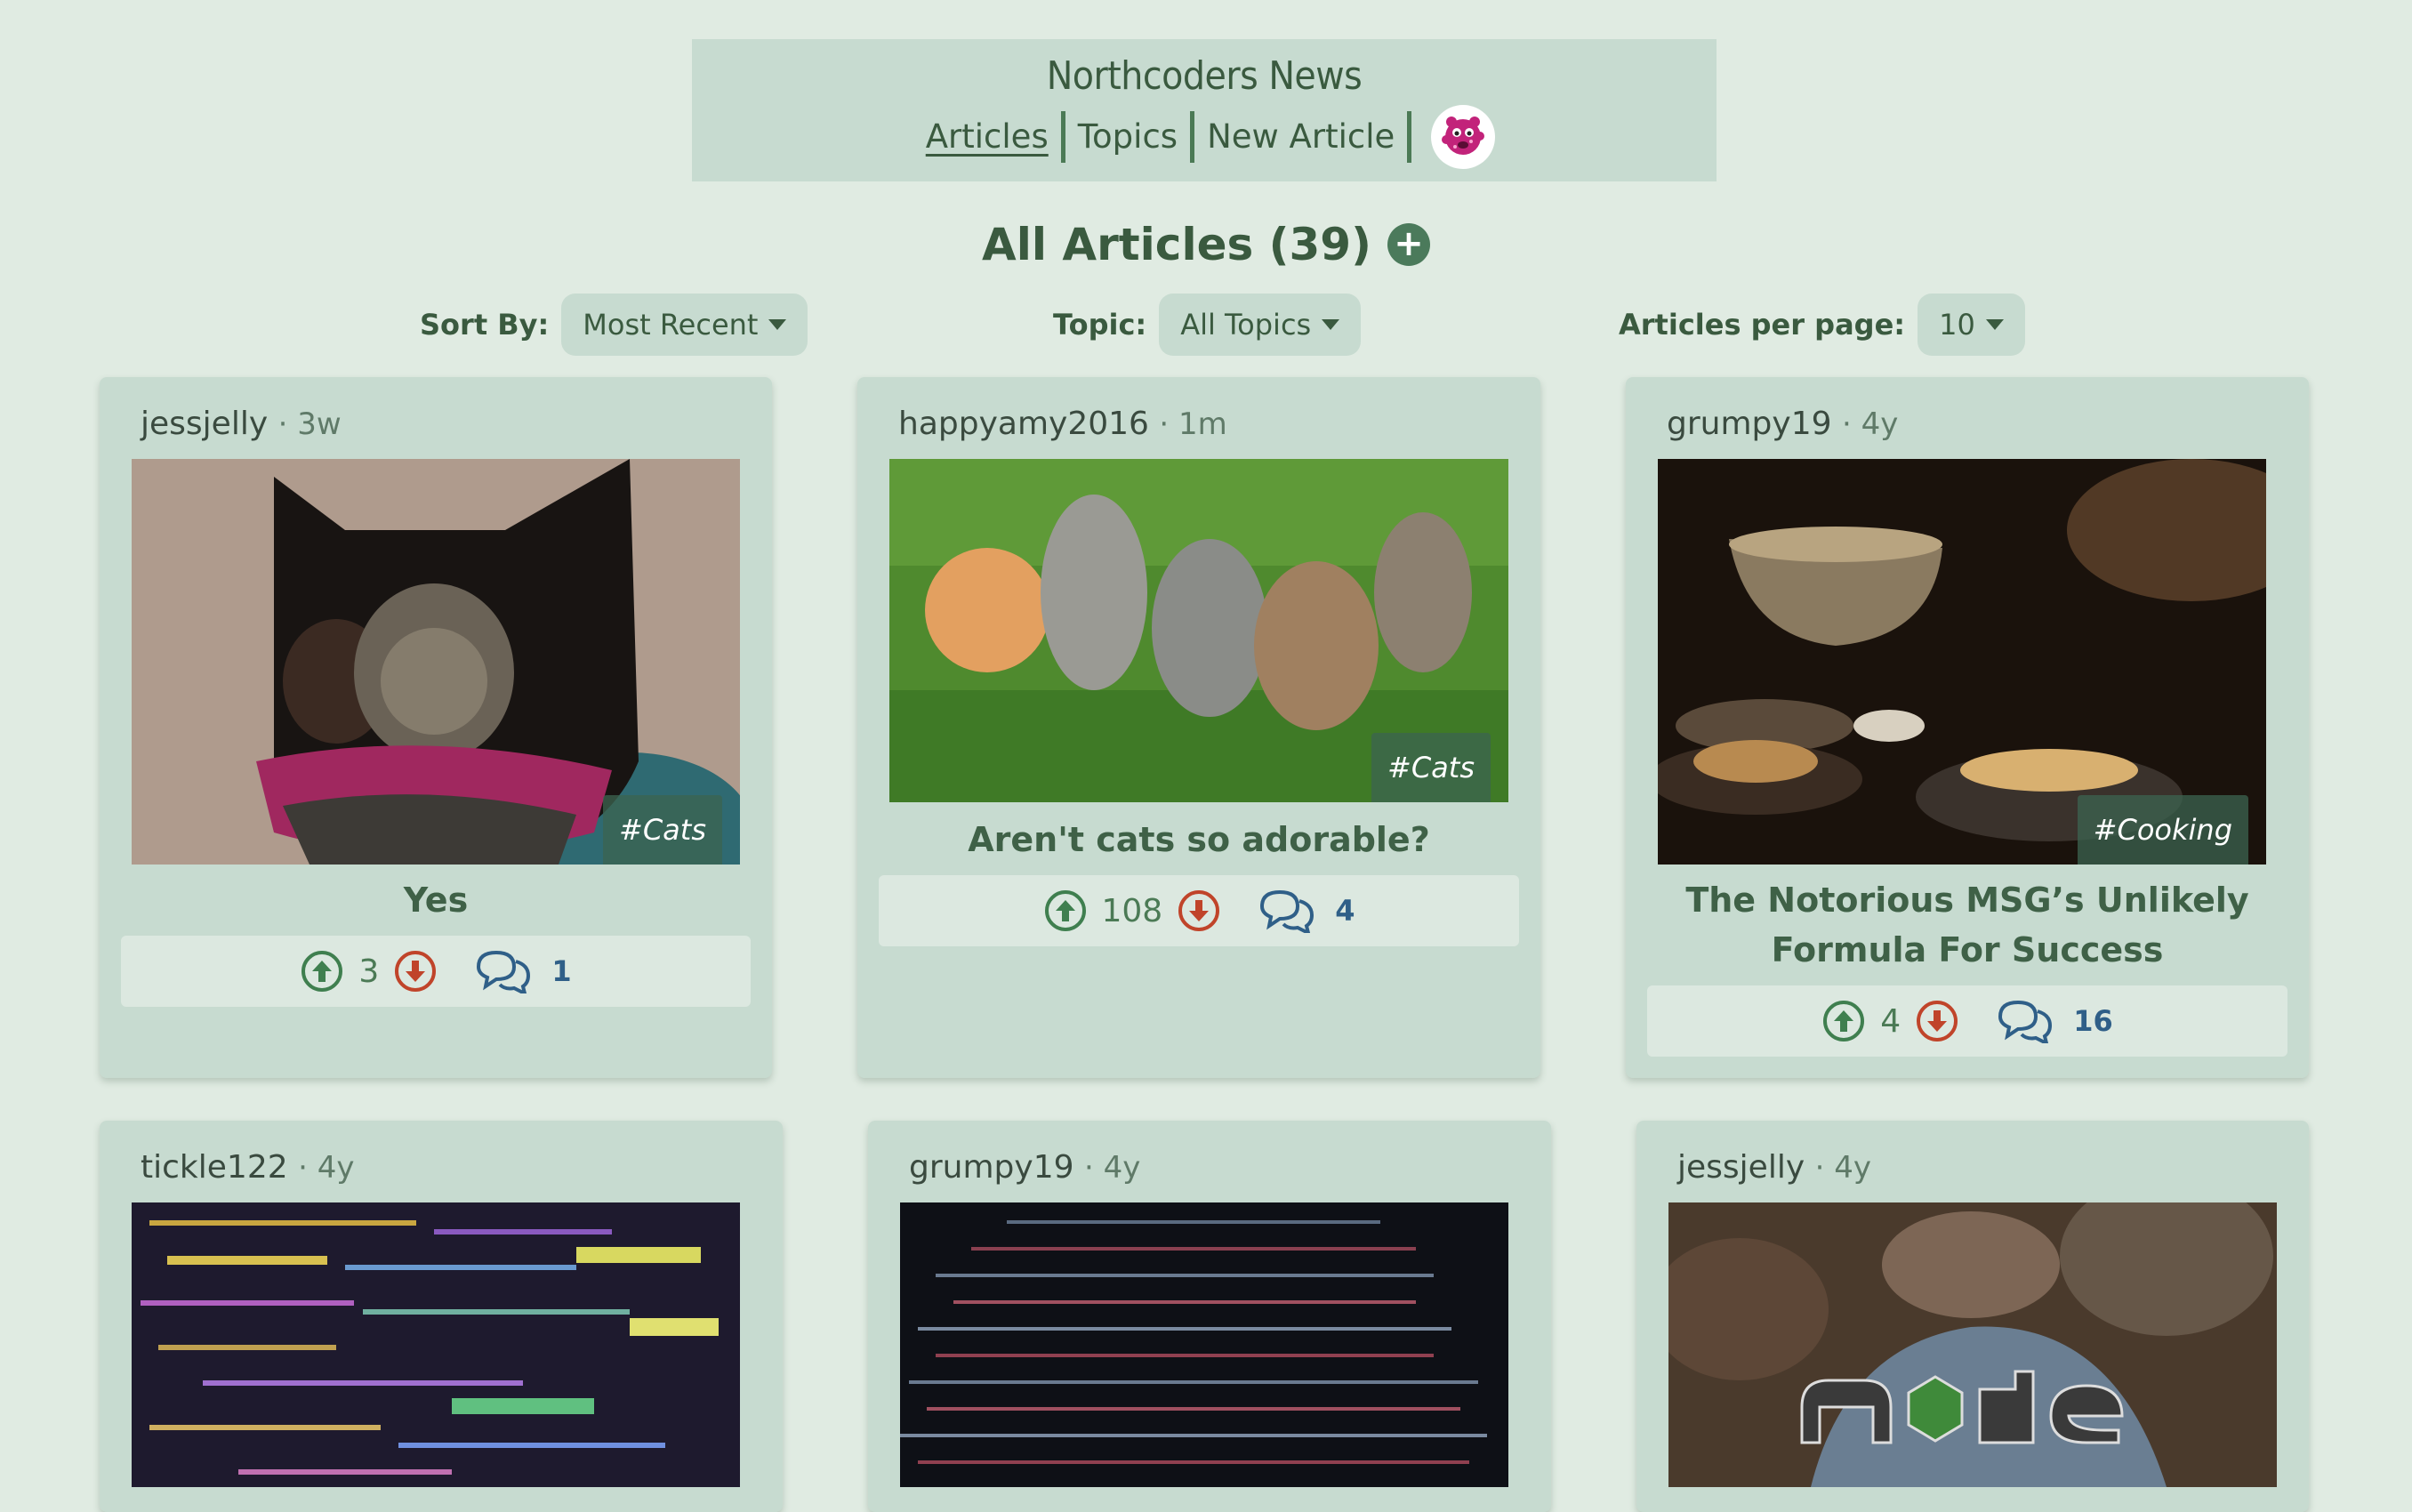  Describe the element at coordinates (1100, 325) in the screenshot. I see `topic-label: Topic:` at that location.